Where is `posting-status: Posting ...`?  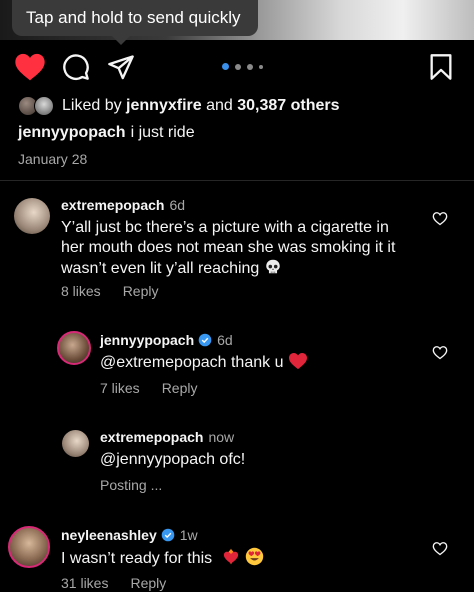
posting-status: Posting ... is located at coordinates (131, 485).